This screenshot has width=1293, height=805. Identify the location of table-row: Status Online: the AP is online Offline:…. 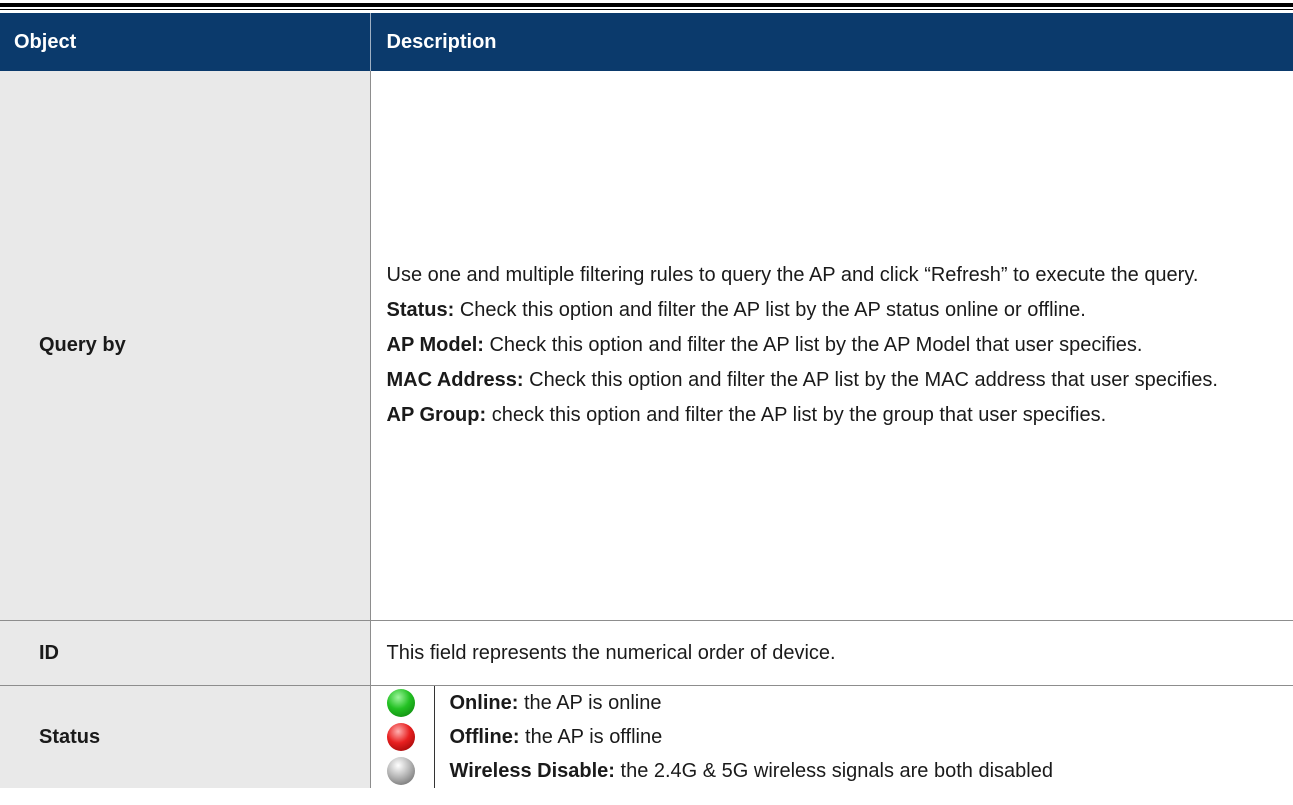
(646, 736).